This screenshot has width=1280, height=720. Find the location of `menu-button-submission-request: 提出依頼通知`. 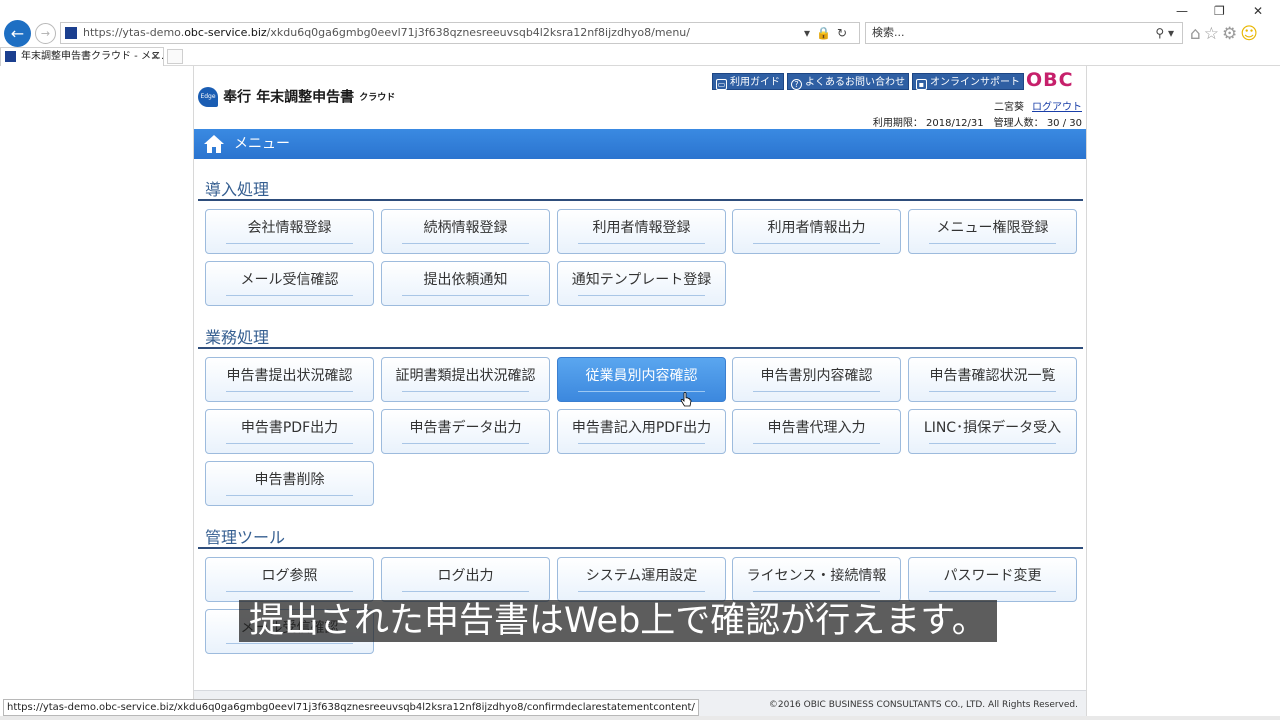

menu-button-submission-request: 提出依頼通知 is located at coordinates (465, 283).